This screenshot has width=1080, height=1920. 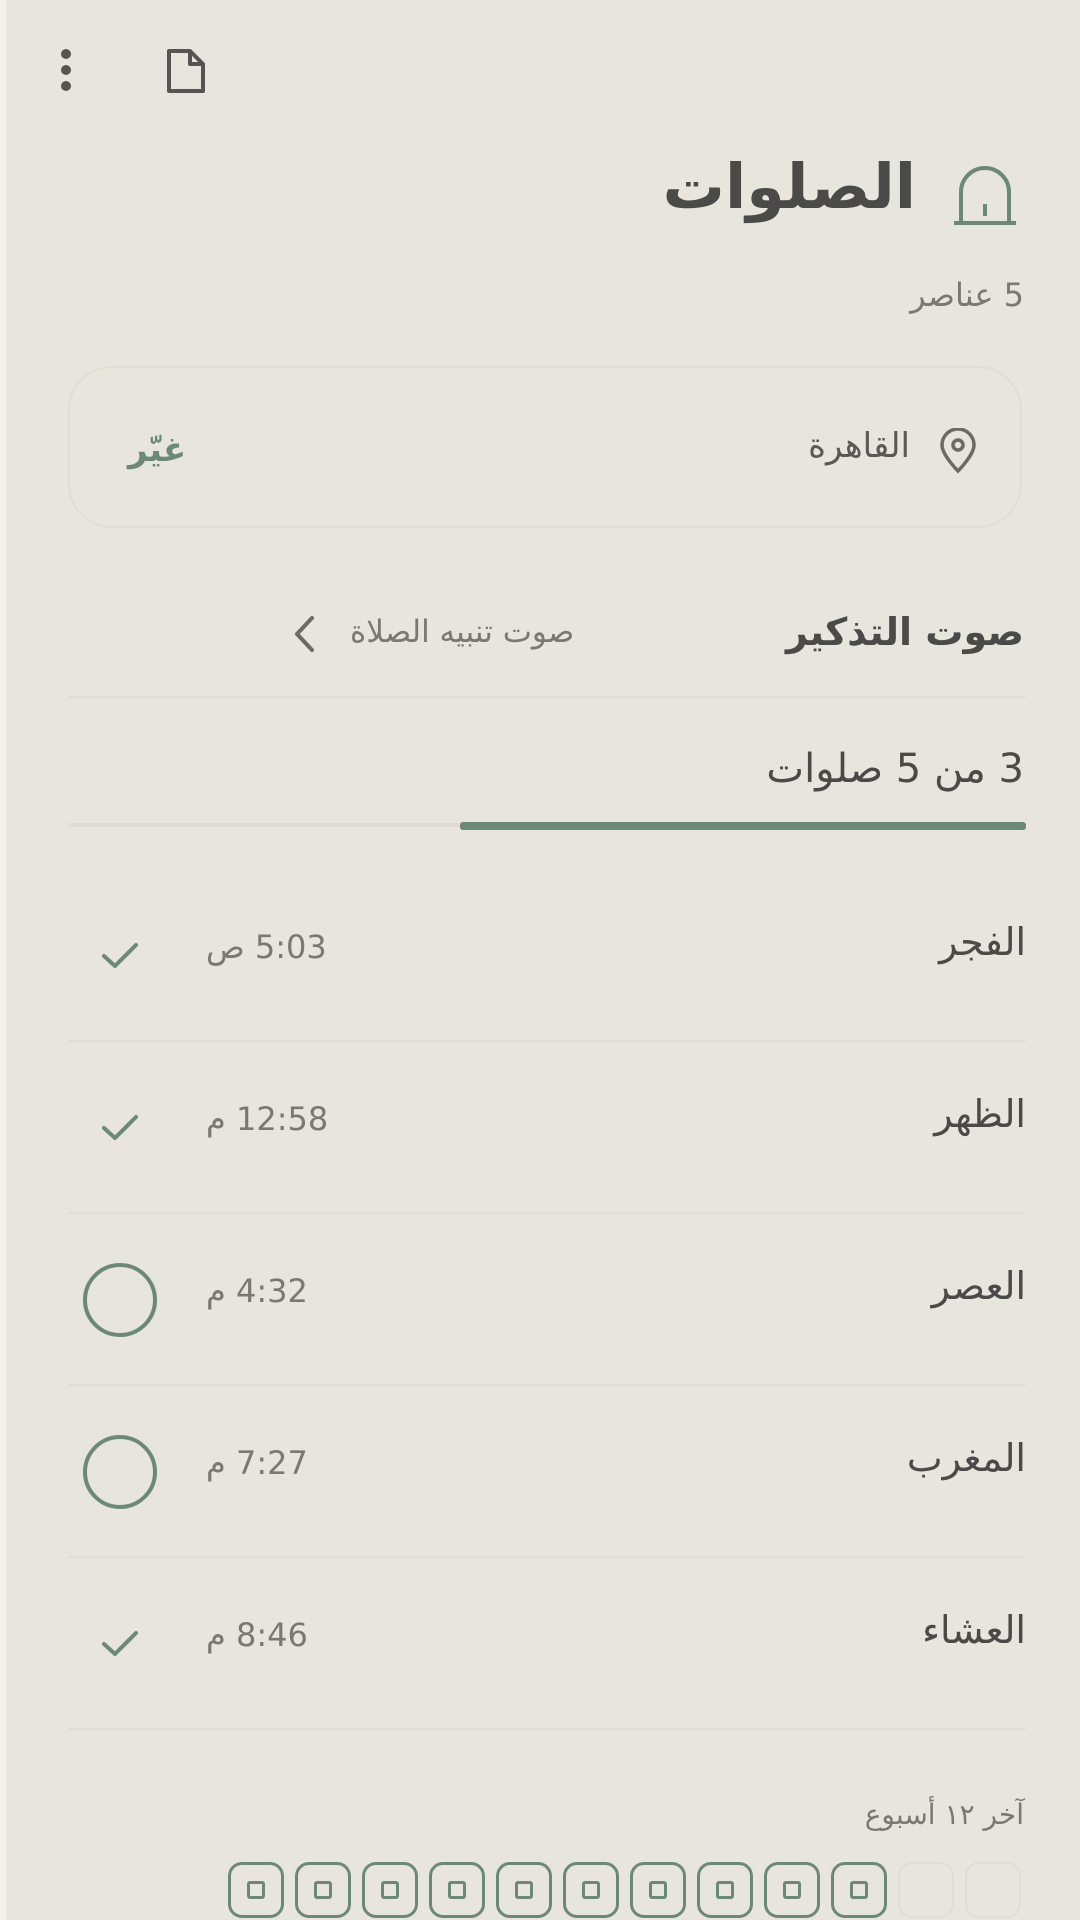 I want to click on reminder-sound-label: صوت التذكير, so click(x=905, y=632).